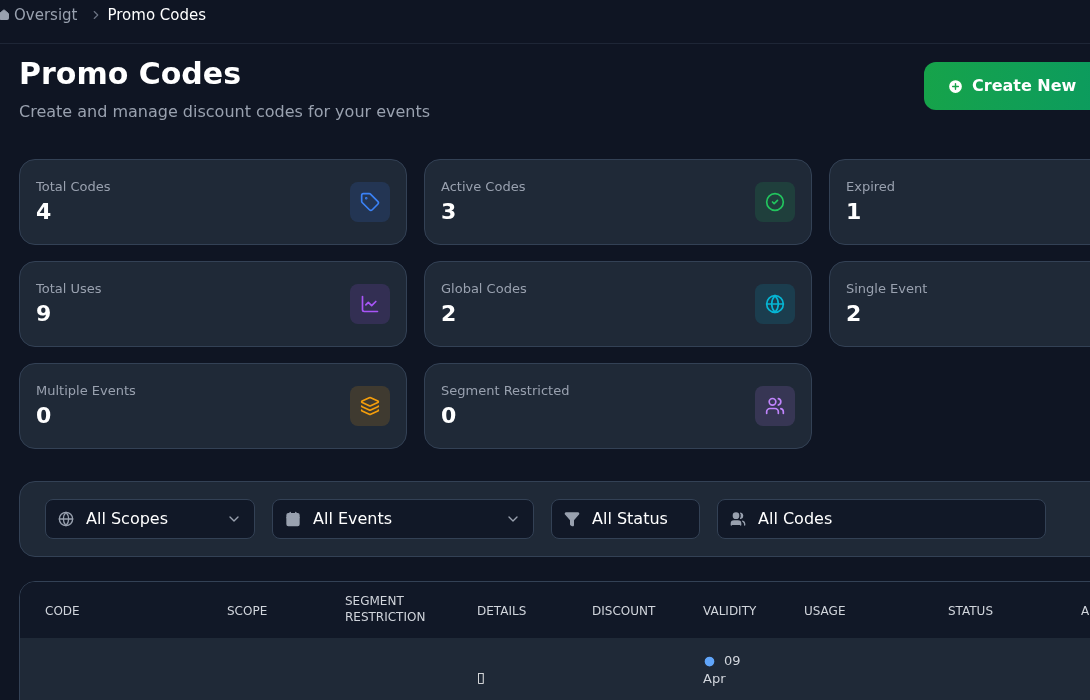  Describe the element at coordinates (44, 313) in the screenshot. I see `stat-value: 9` at that location.